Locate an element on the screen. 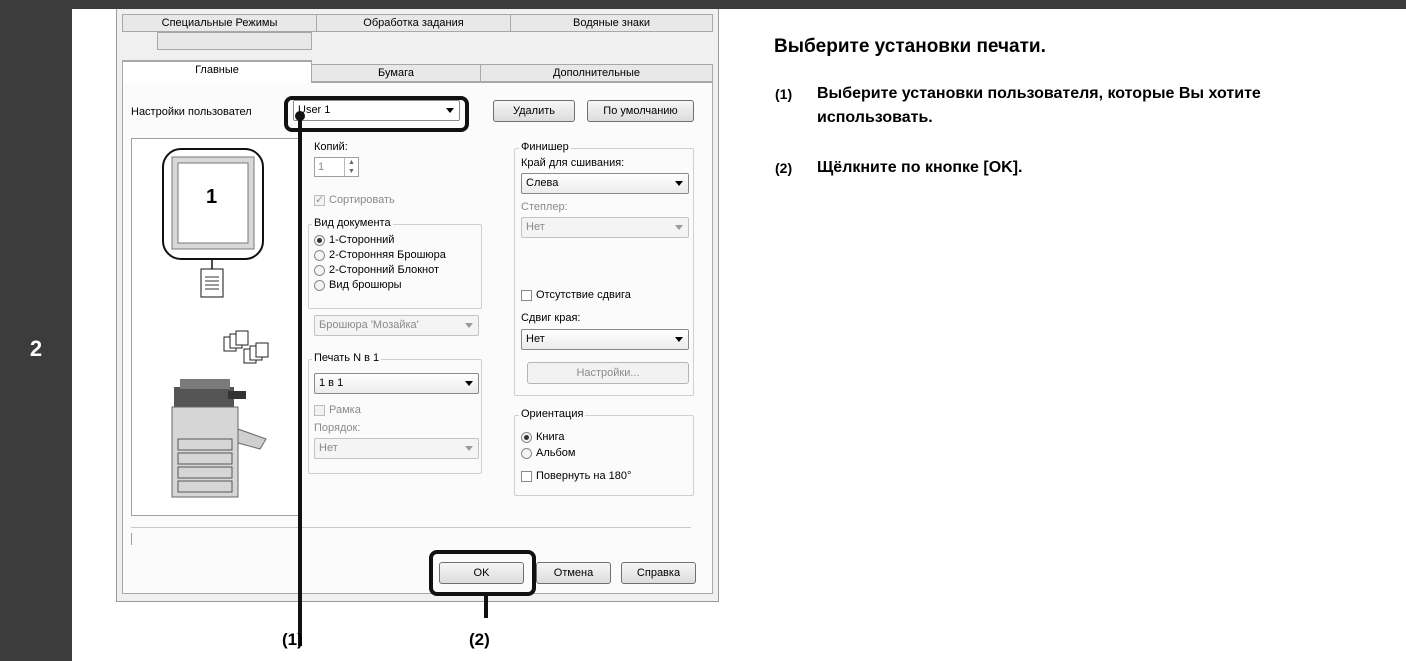 The height and width of the screenshot is (661, 1406). border-checkbox is located at coordinates (319, 410).